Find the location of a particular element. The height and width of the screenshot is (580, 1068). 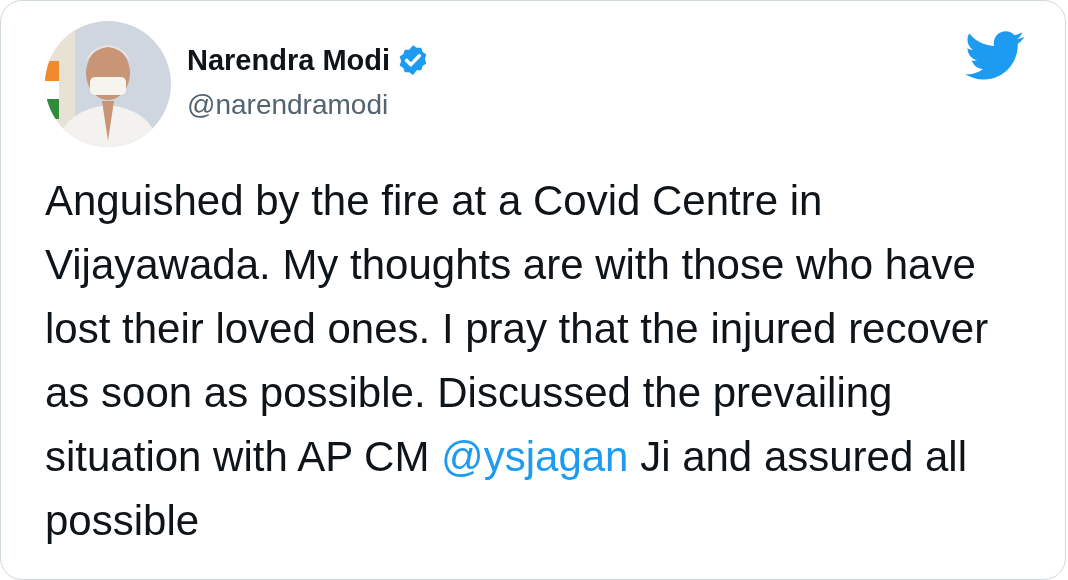

bird-icon is located at coordinates (995, 56).